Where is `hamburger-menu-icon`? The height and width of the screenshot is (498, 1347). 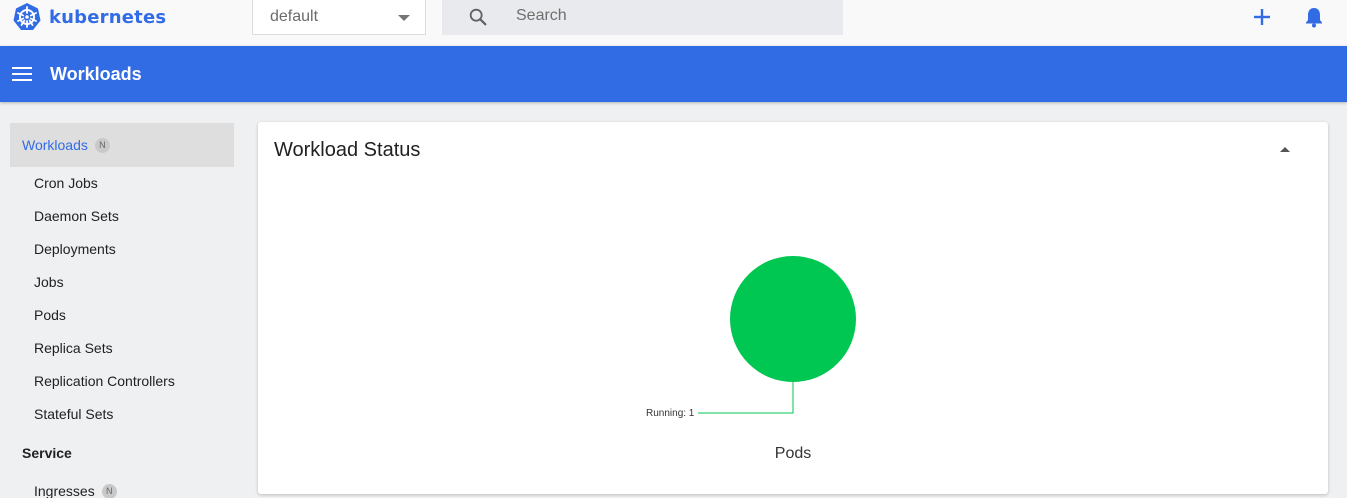
hamburger-menu-icon is located at coordinates (22, 74).